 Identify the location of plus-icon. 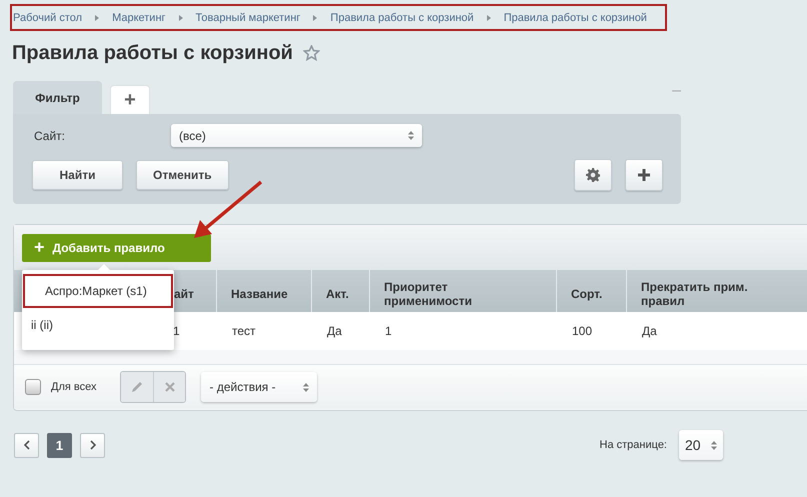
(644, 175).